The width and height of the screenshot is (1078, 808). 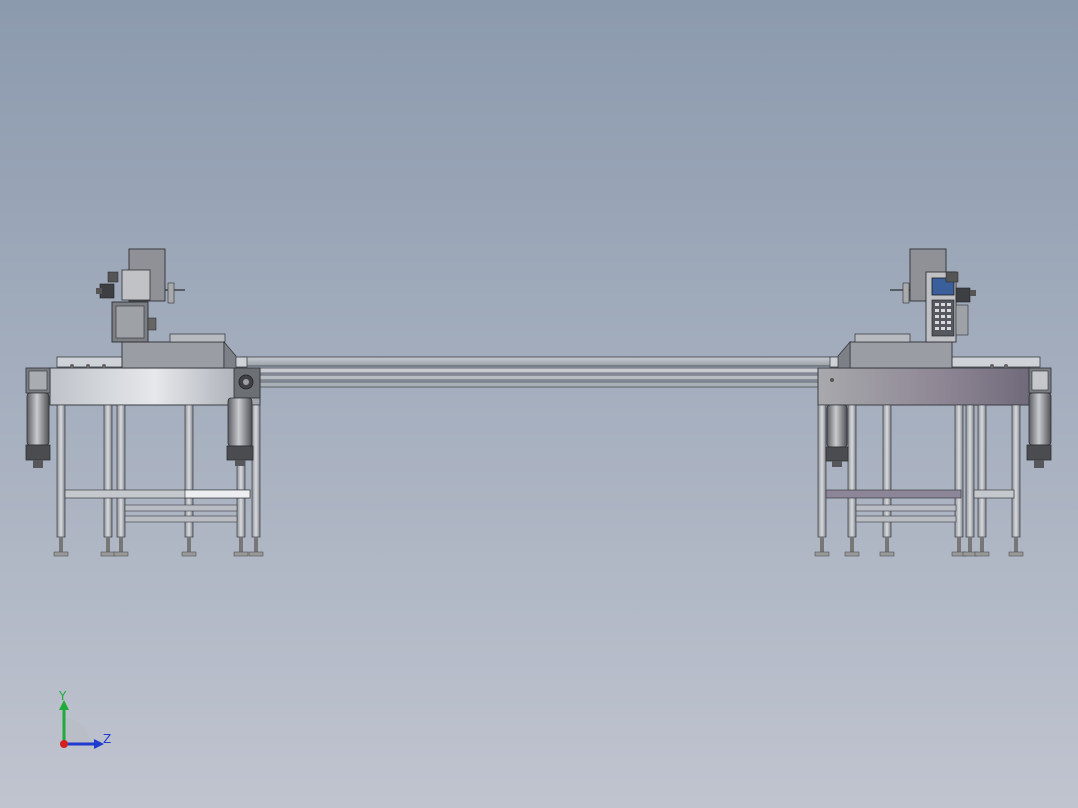 What do you see at coordinates (140, 295) in the screenshot?
I see `left-label-head` at bounding box center [140, 295].